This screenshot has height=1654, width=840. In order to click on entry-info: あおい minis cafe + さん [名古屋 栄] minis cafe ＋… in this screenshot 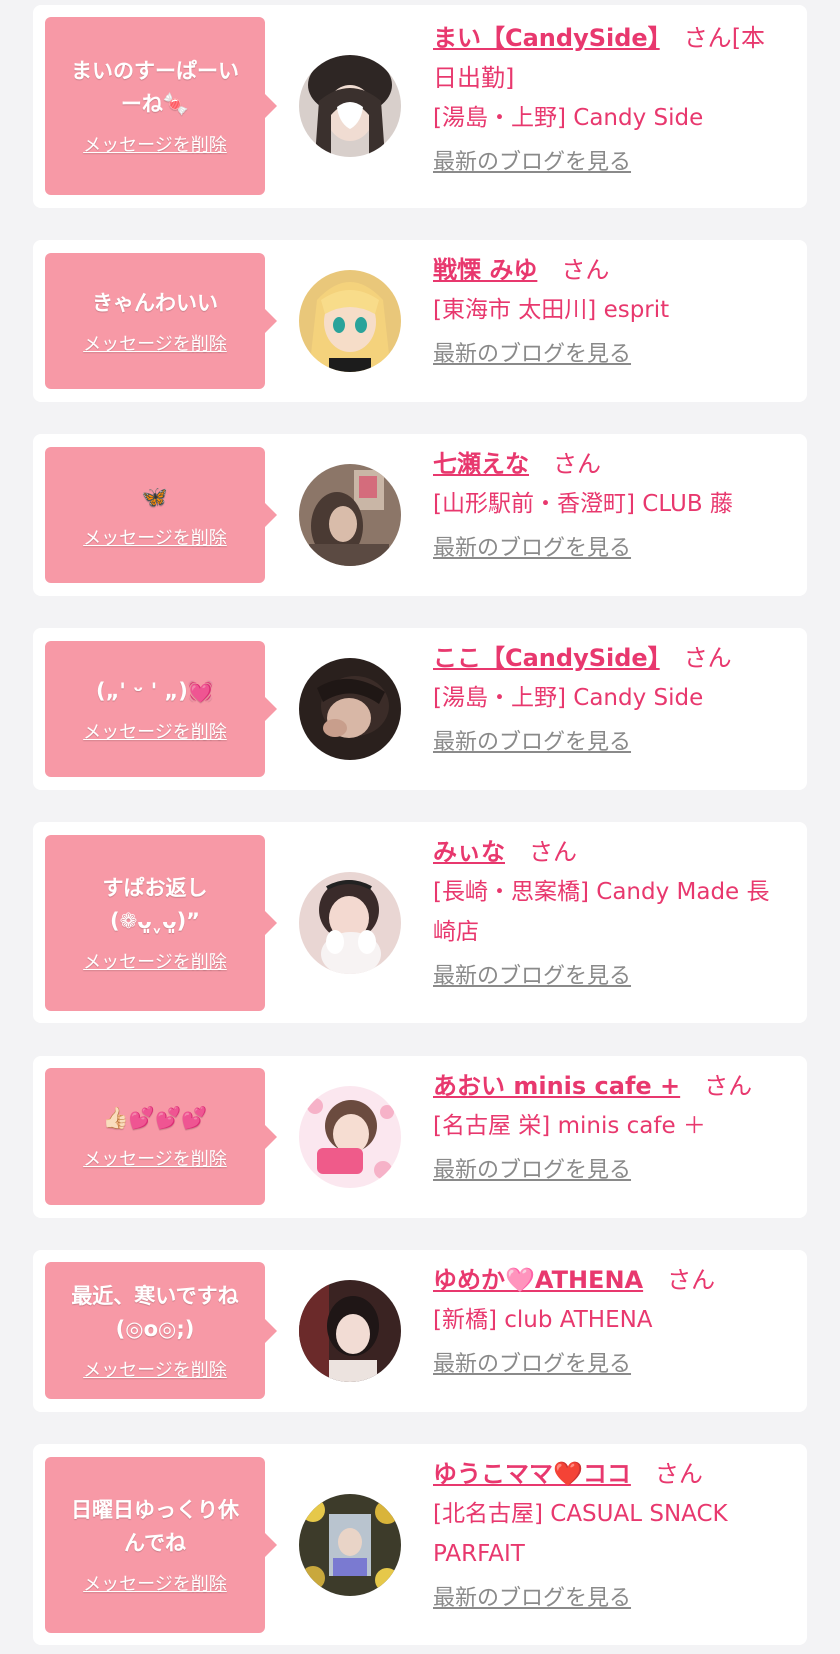, I will do `click(610, 1127)`.